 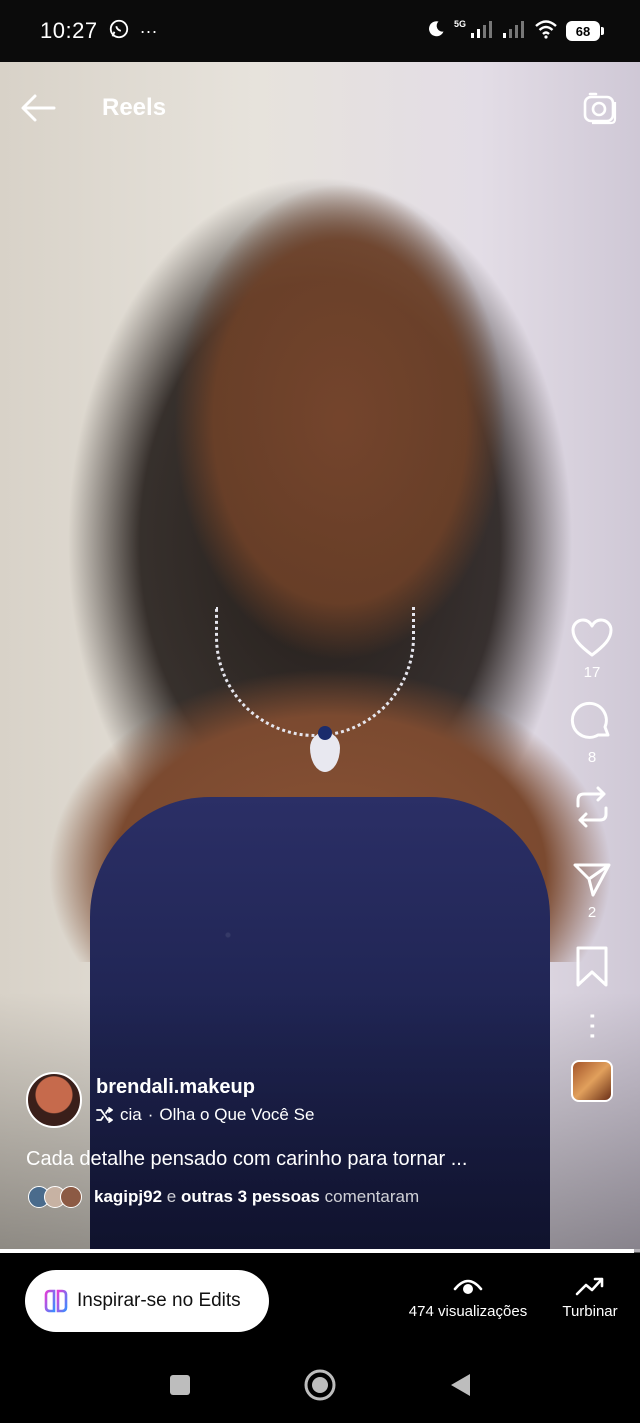 I want to click on comment-preview: kagipj92 e outras 3 pessoas comentaram, so click(x=223, y=1197).